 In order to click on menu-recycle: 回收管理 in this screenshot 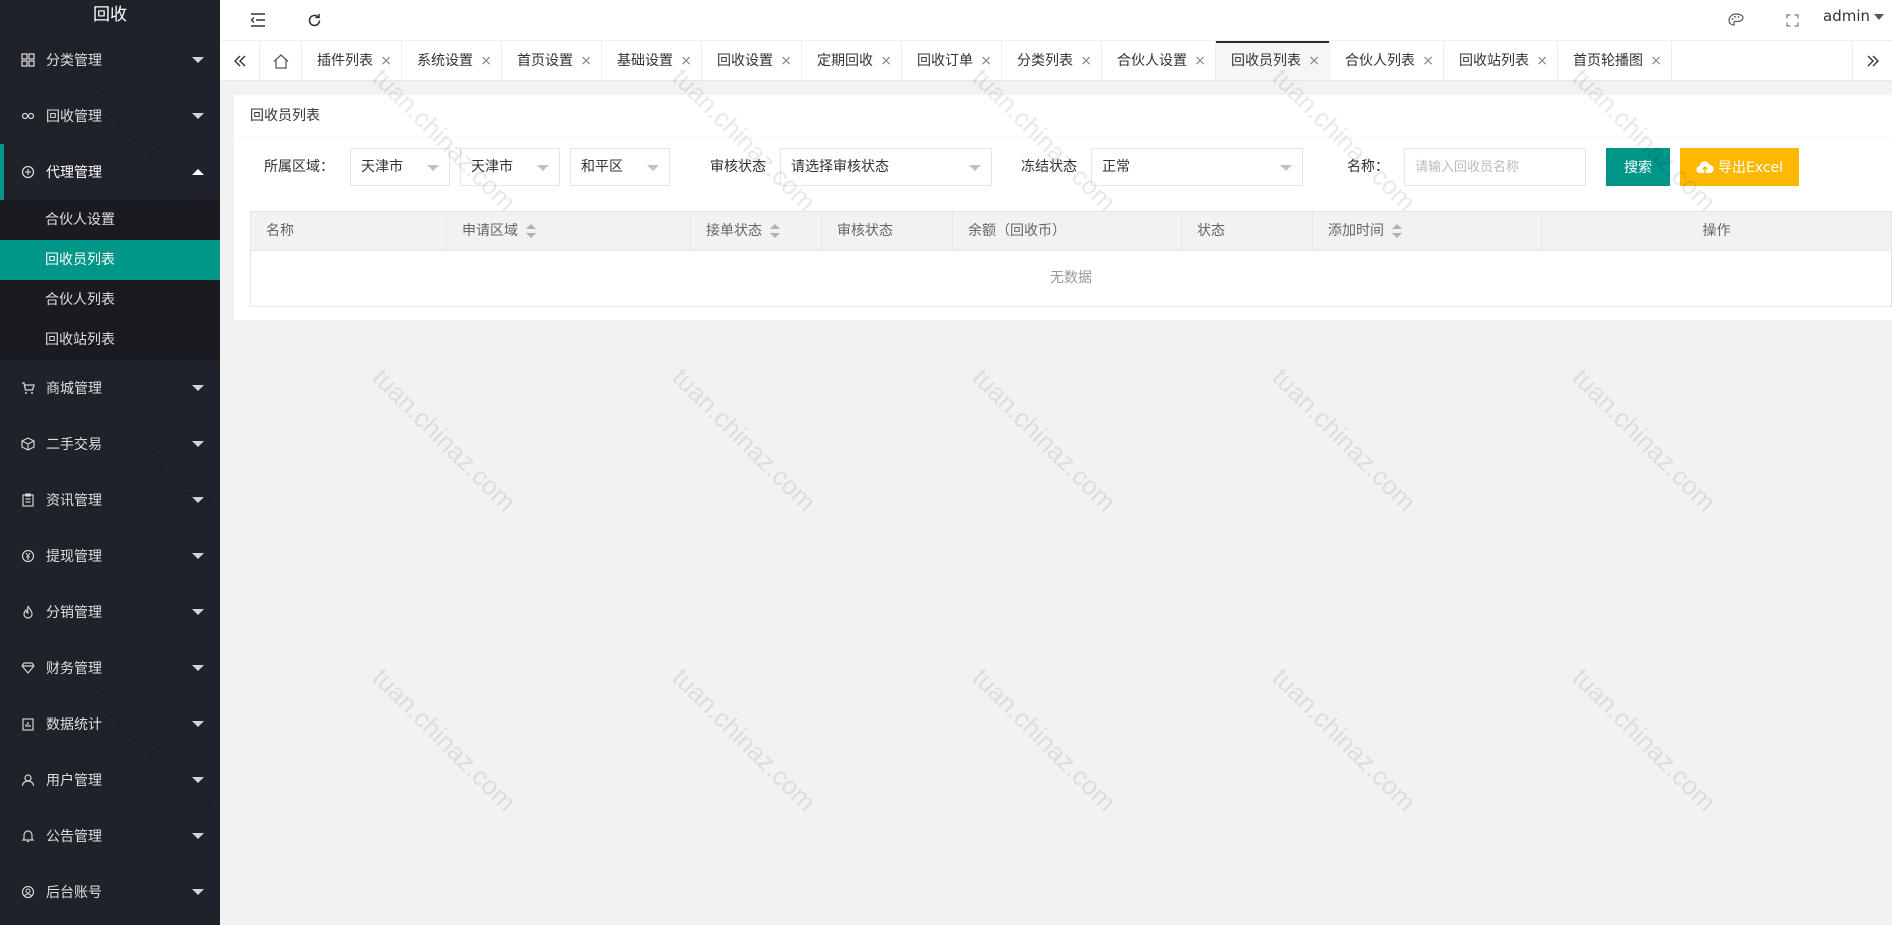, I will do `click(110, 116)`.